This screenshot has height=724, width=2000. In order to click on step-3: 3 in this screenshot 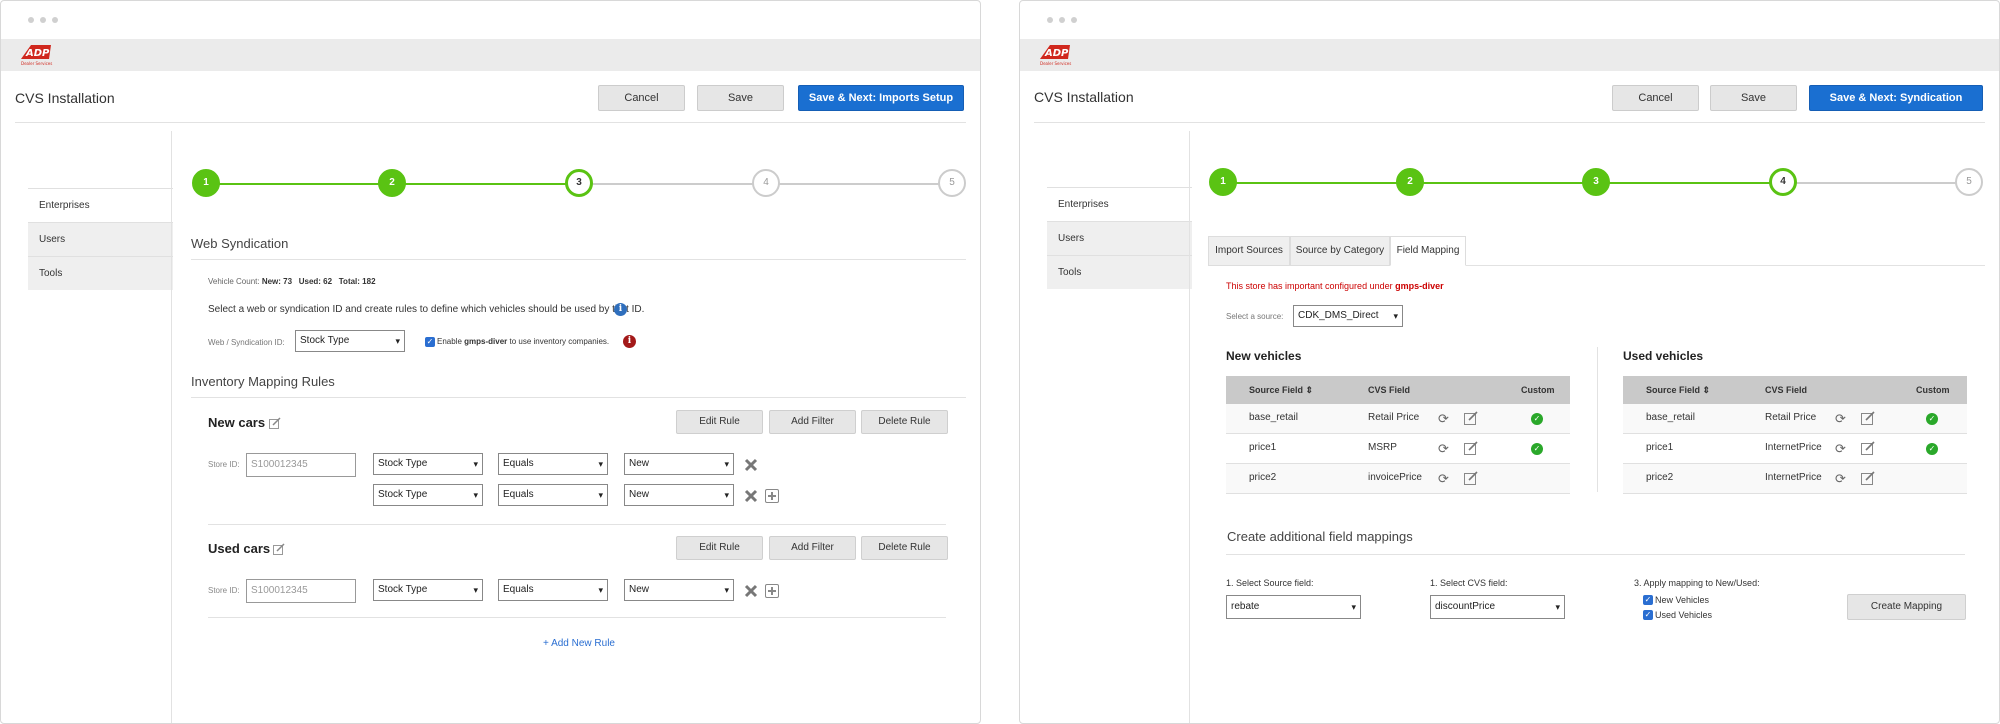, I will do `click(579, 183)`.